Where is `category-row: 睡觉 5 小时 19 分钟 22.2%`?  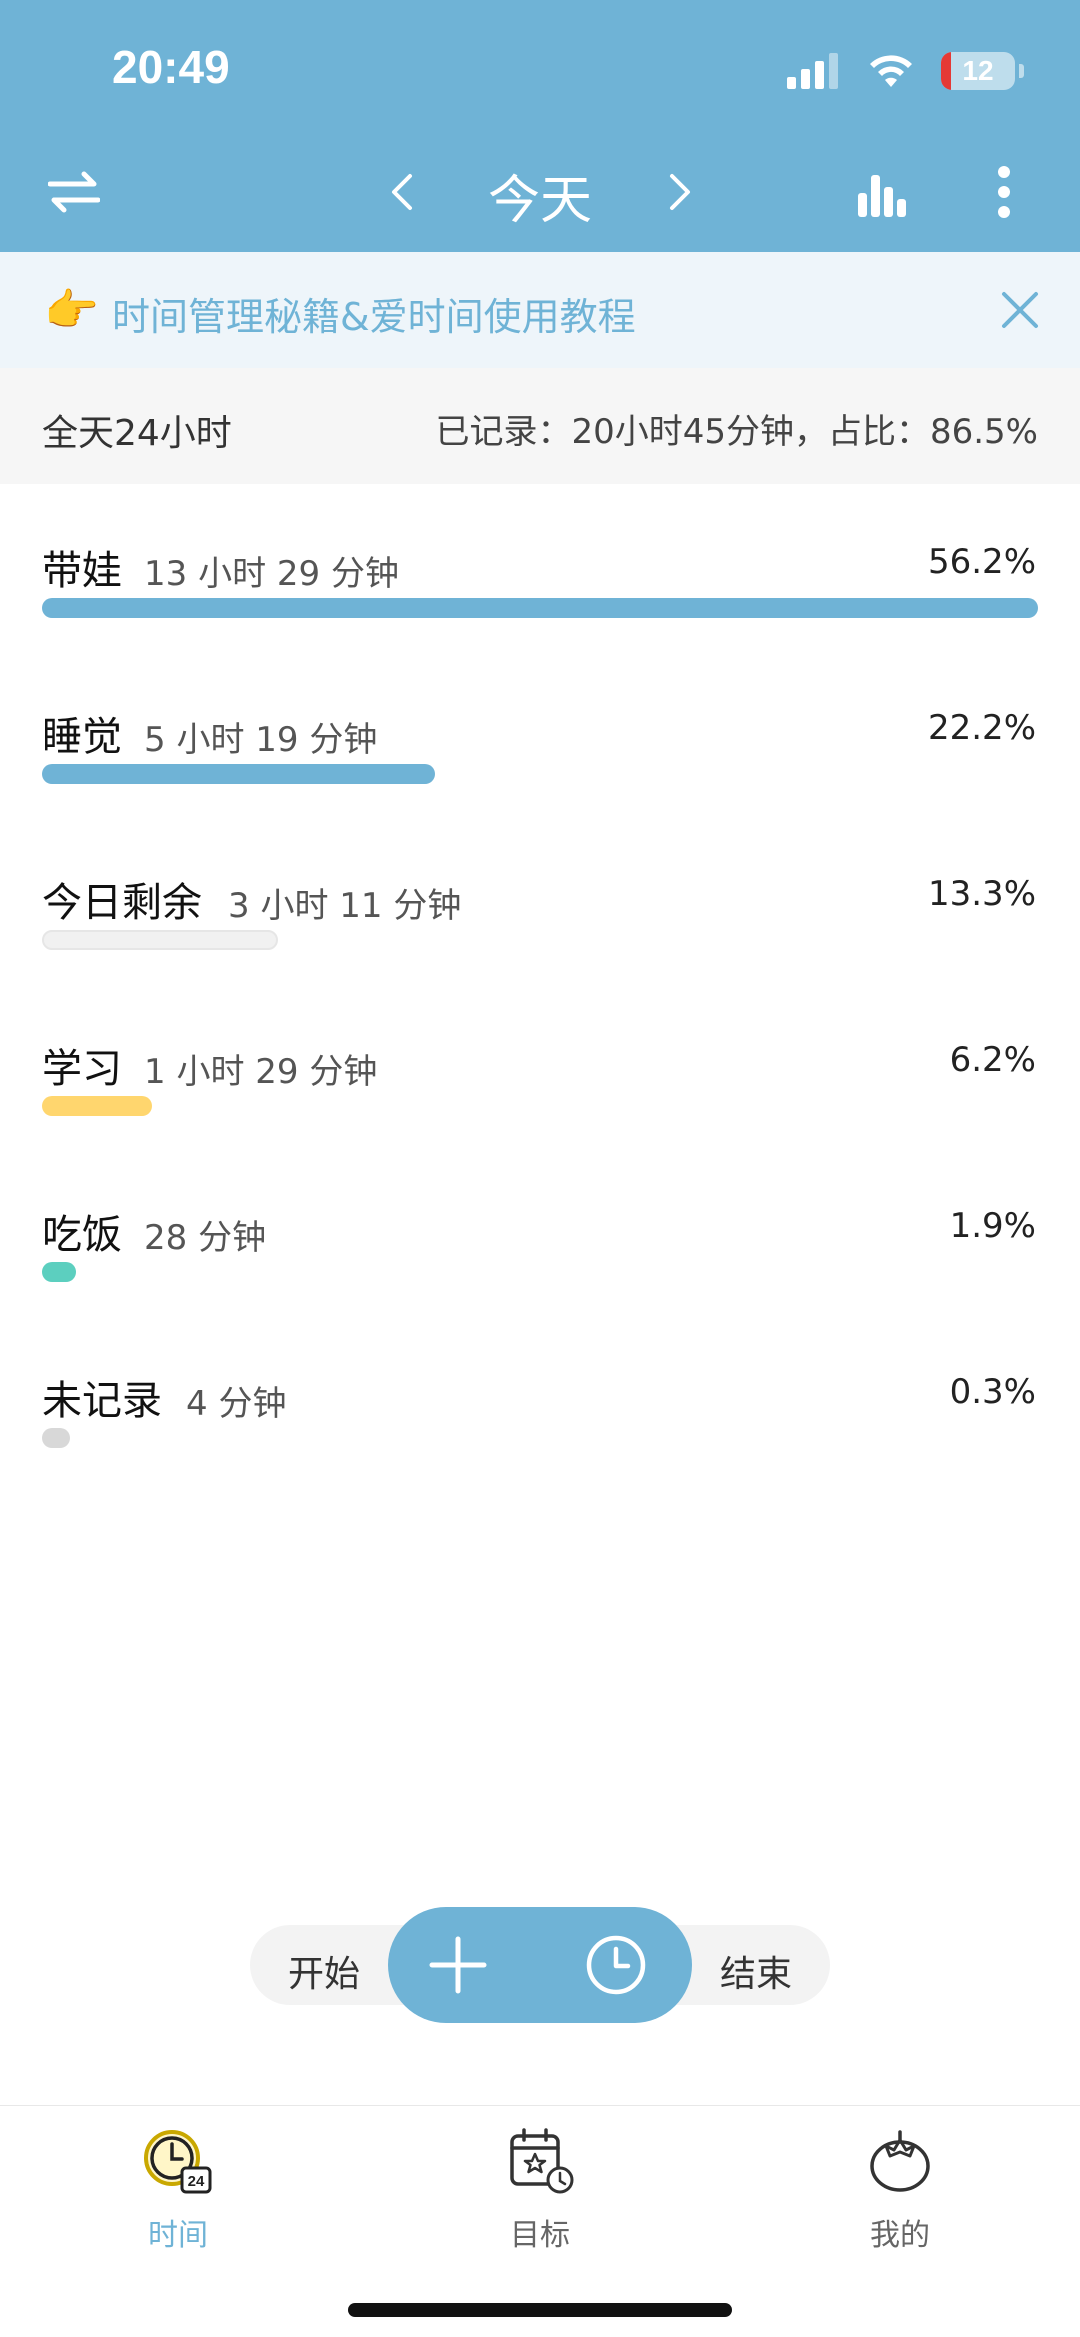
category-row: 睡觉 5 小时 19 分钟 22.2% is located at coordinates (540, 787).